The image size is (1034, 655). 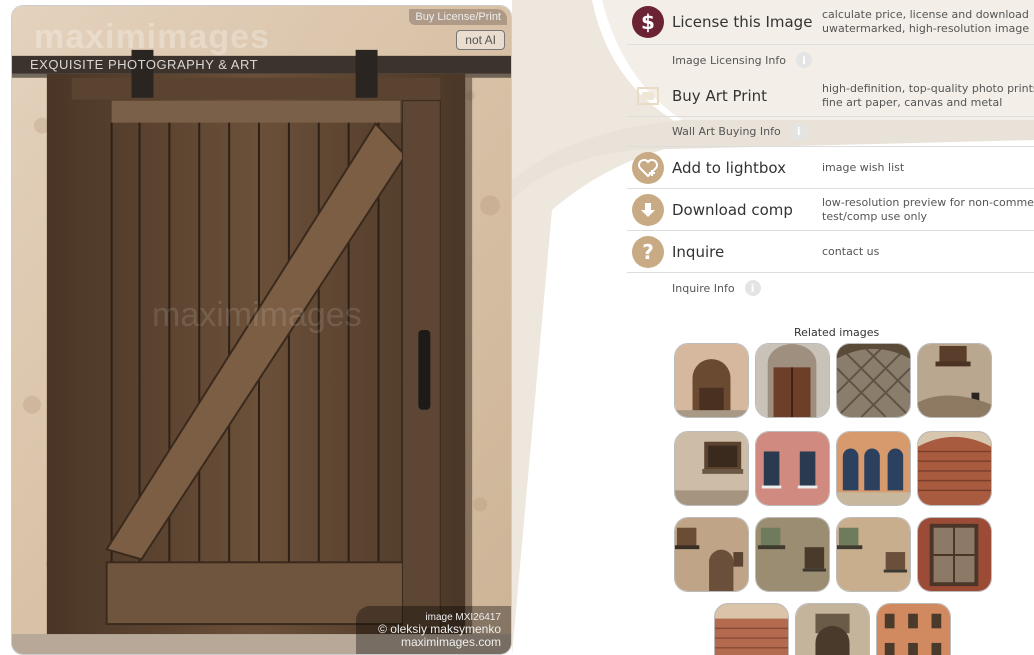 What do you see at coordinates (747, 96) in the screenshot?
I see `buy-art-print-label: Buy Art Print` at bounding box center [747, 96].